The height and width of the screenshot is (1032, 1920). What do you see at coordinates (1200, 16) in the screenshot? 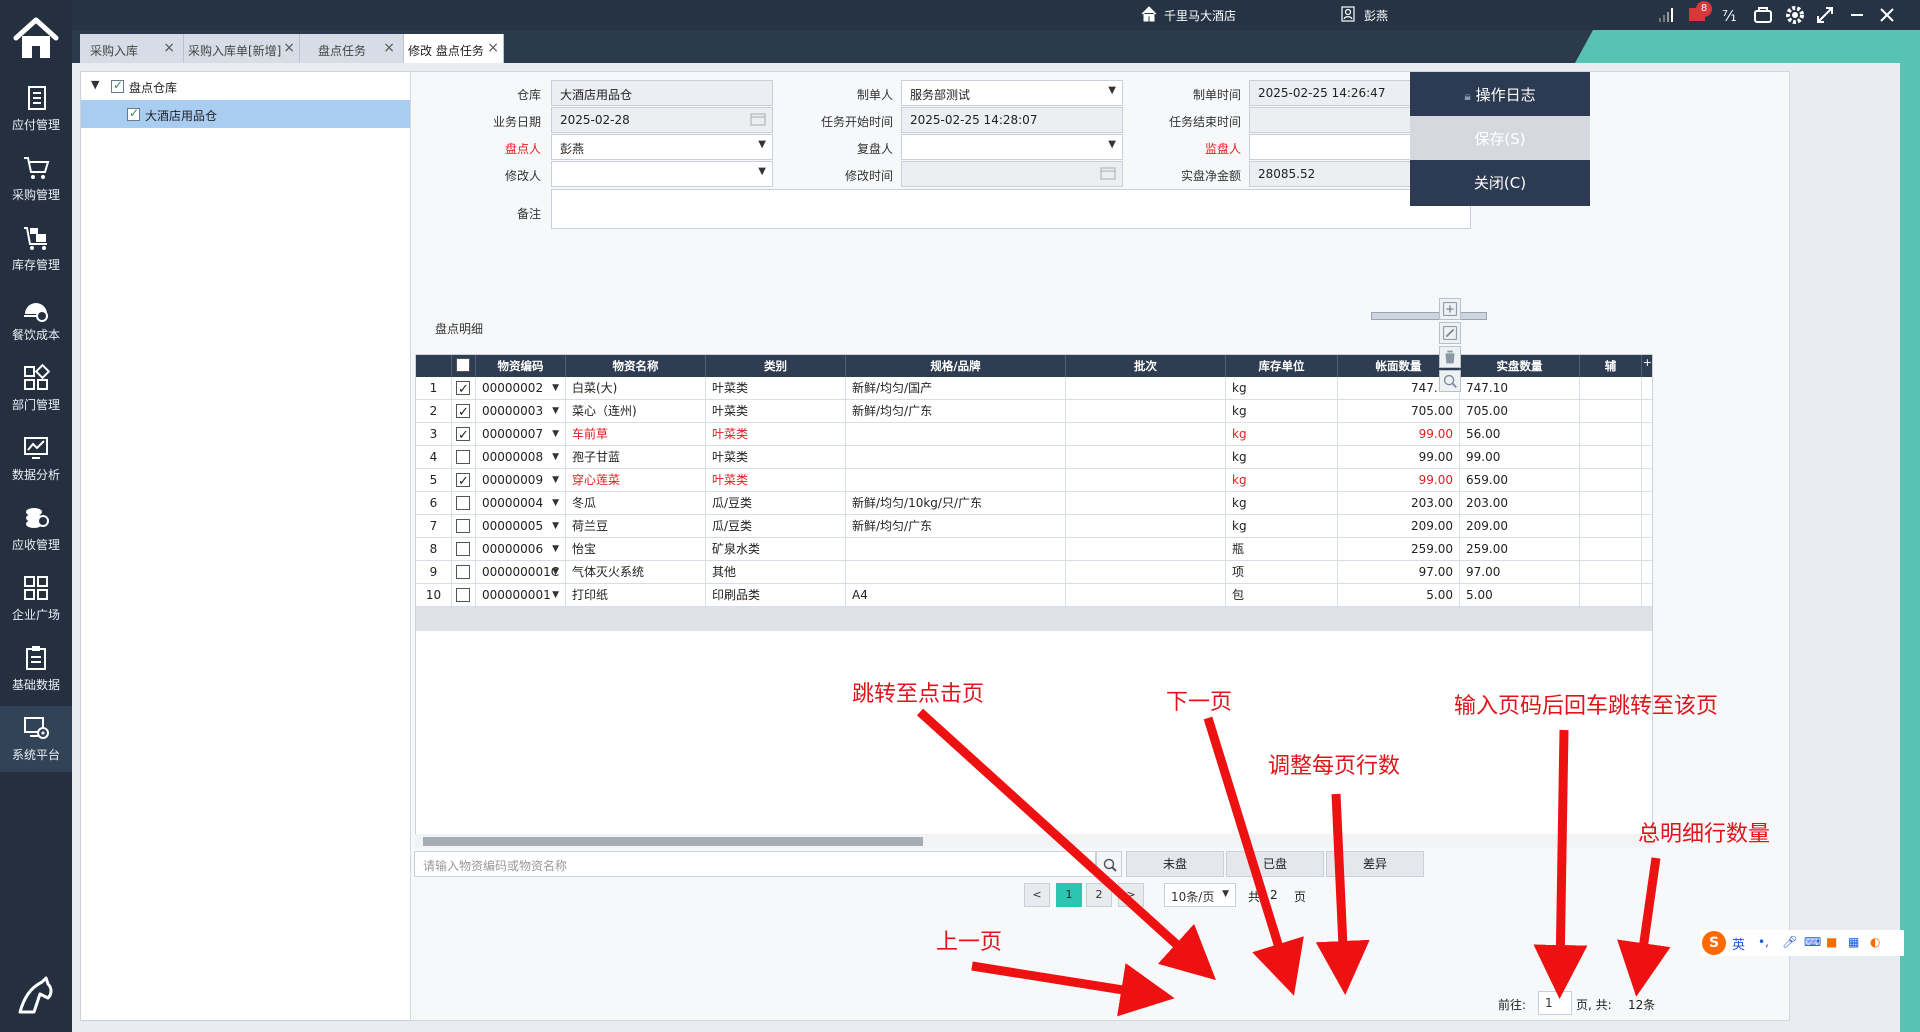
I see `hotel-name: 千里马大酒店` at bounding box center [1200, 16].